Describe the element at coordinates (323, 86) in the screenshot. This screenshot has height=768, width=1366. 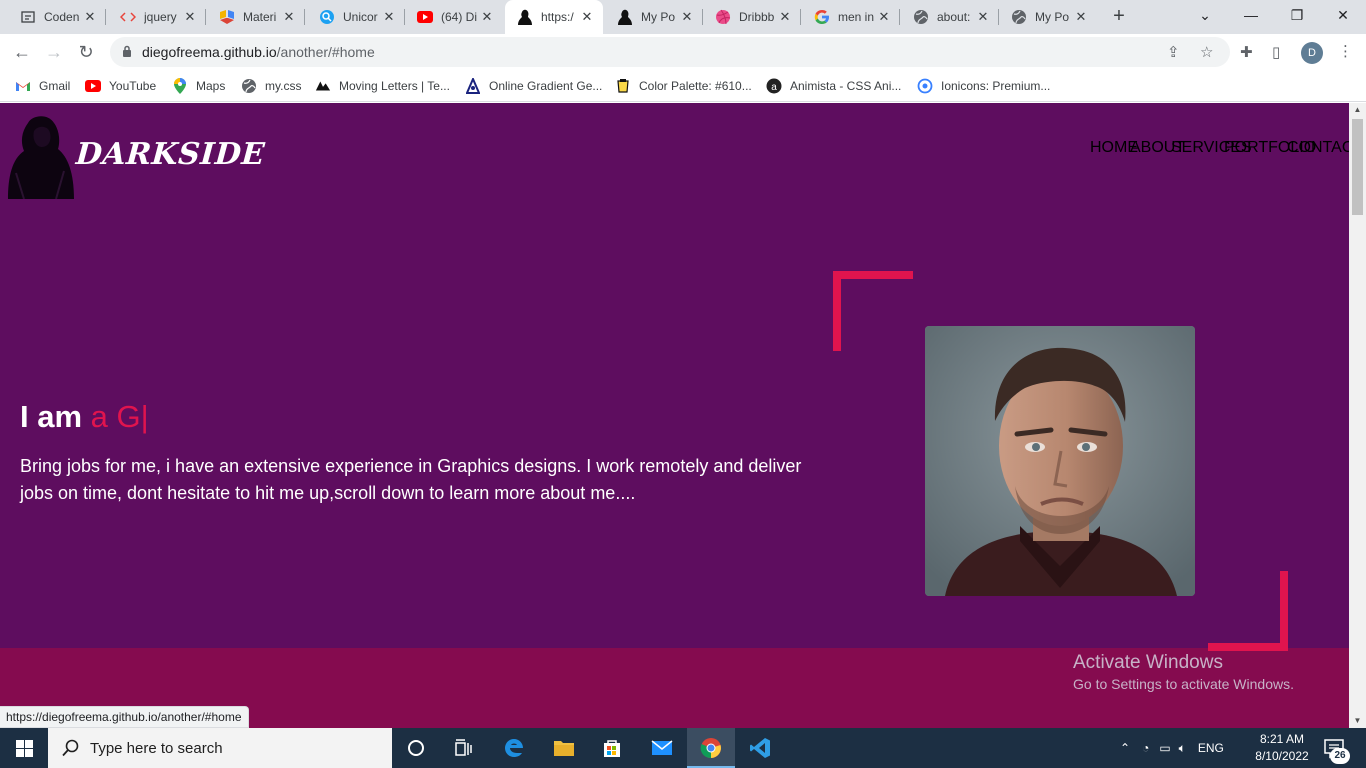
I see `moving-letters-icon` at that location.